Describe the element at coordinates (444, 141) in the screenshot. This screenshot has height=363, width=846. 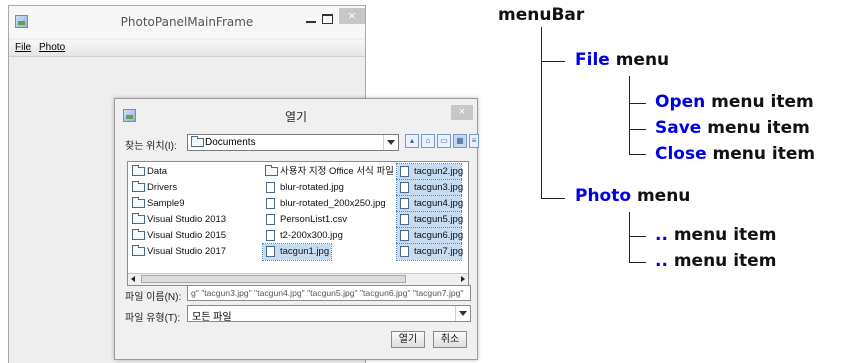
I see `new-folder-icon: ▭` at that location.